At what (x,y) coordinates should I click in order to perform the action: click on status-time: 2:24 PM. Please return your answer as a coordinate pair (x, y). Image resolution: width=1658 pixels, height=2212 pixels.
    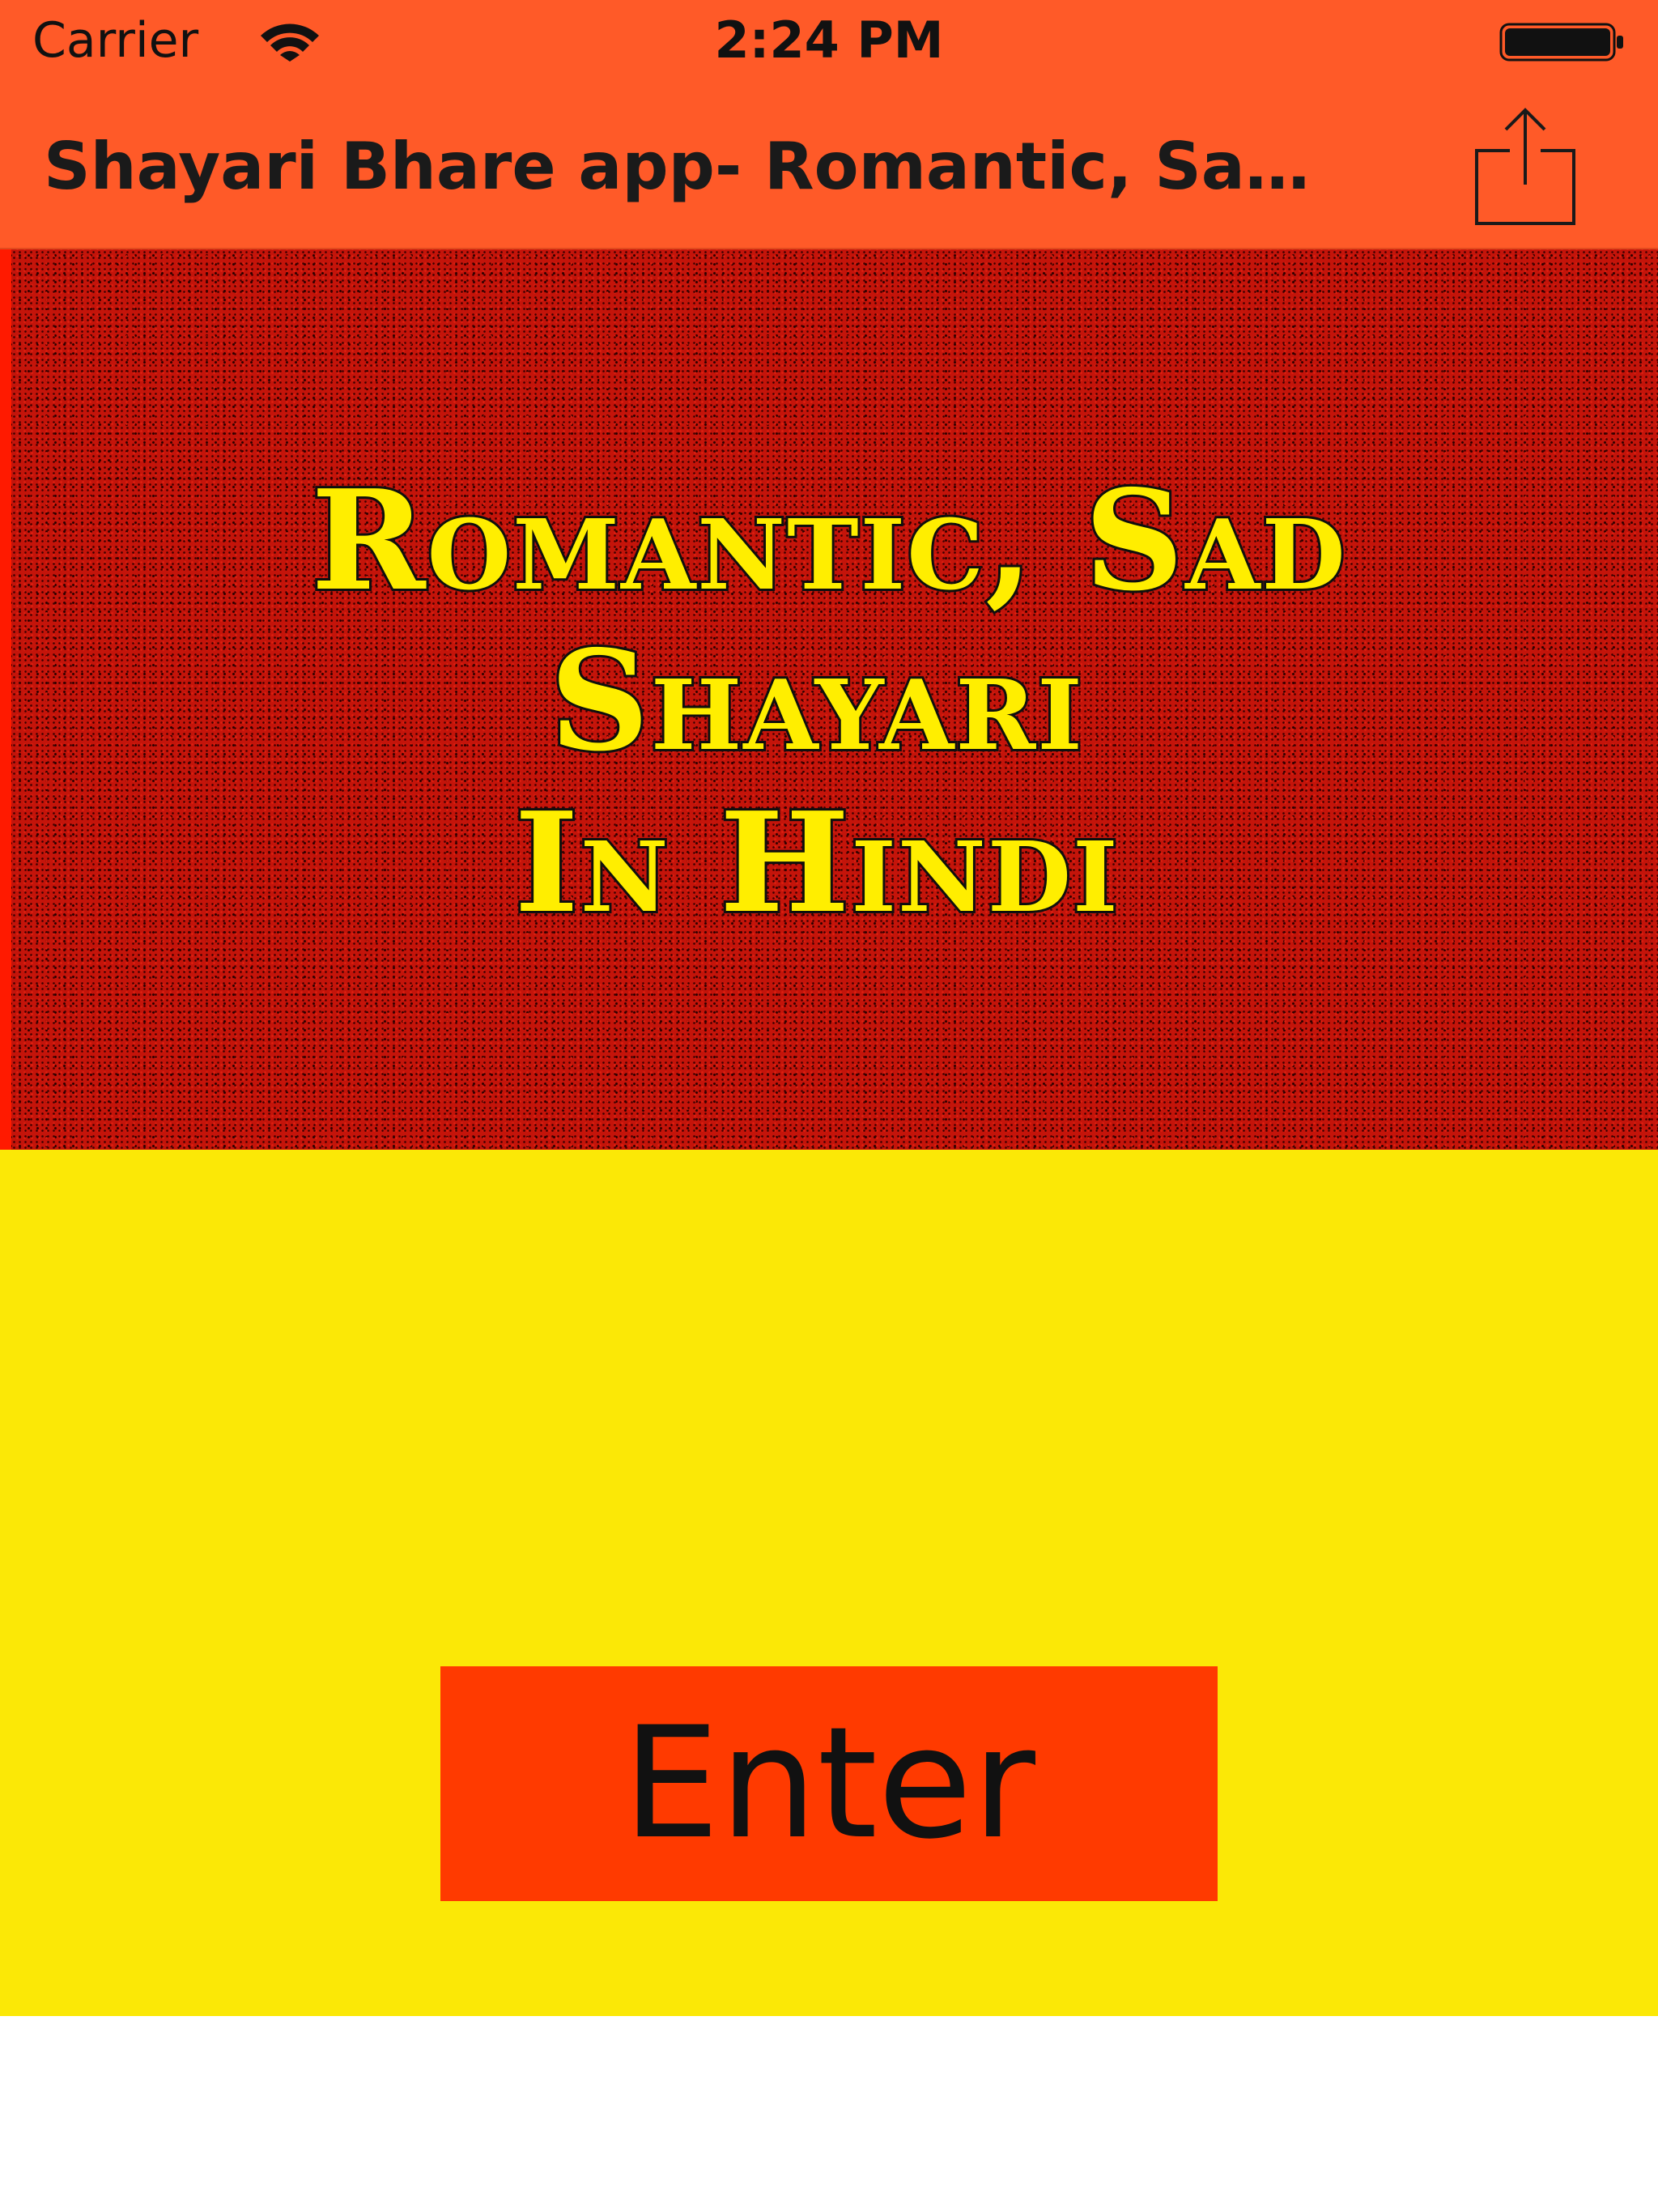
    Looking at the image, I should click on (829, 41).